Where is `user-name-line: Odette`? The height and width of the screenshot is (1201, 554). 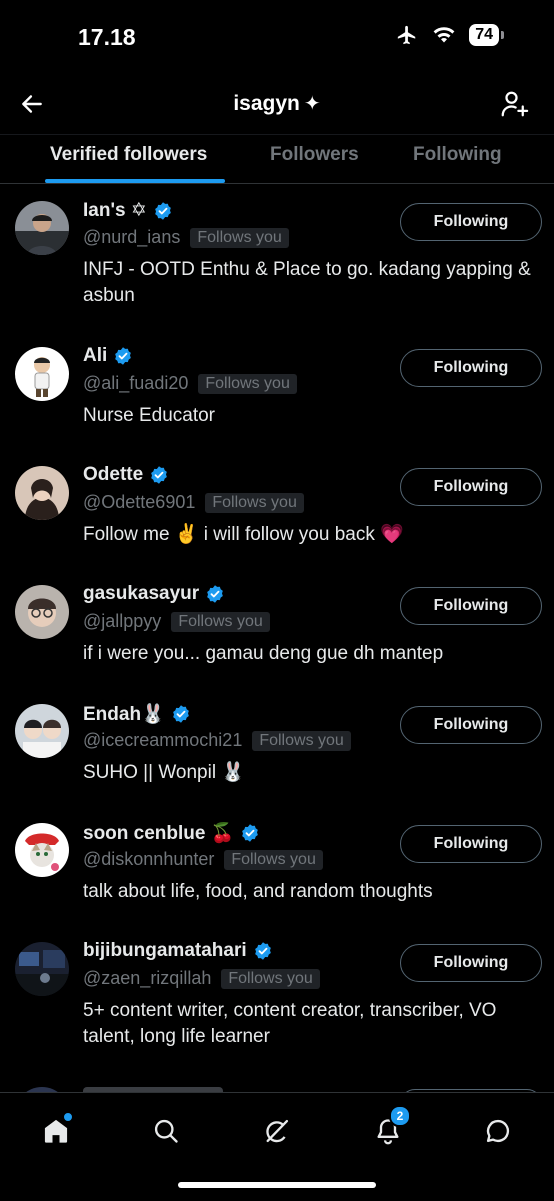 user-name-line: Odette is located at coordinates (126, 475).